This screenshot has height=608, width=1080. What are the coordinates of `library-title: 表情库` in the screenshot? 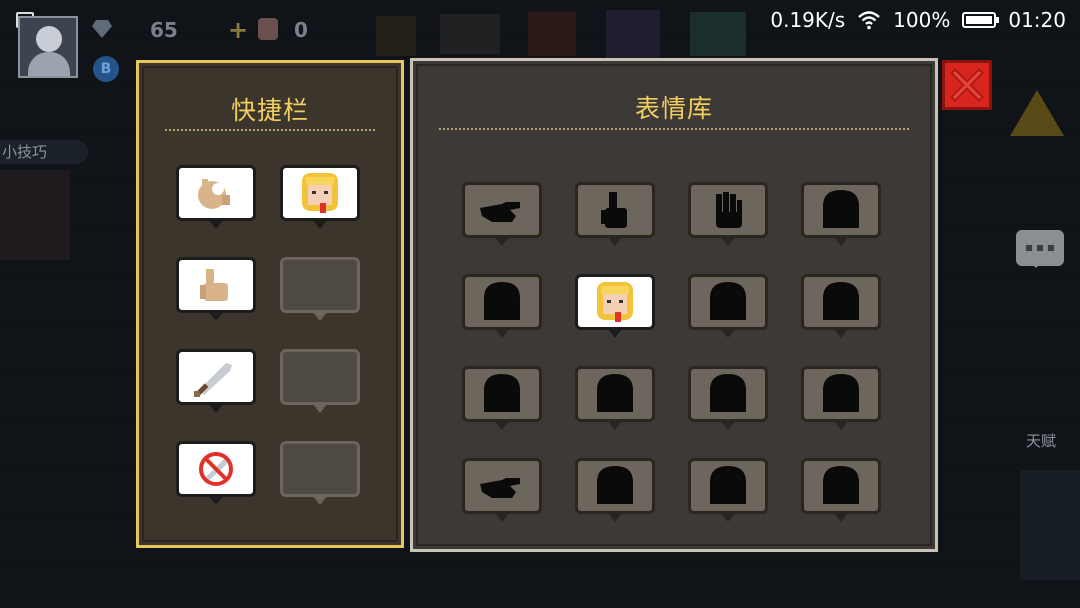 It's located at (673, 108).